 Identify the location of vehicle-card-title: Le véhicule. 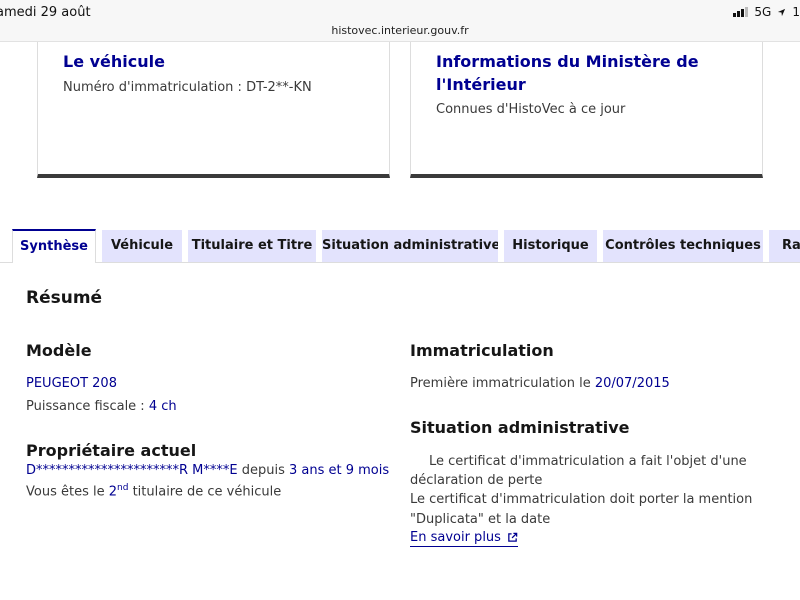
(114, 61).